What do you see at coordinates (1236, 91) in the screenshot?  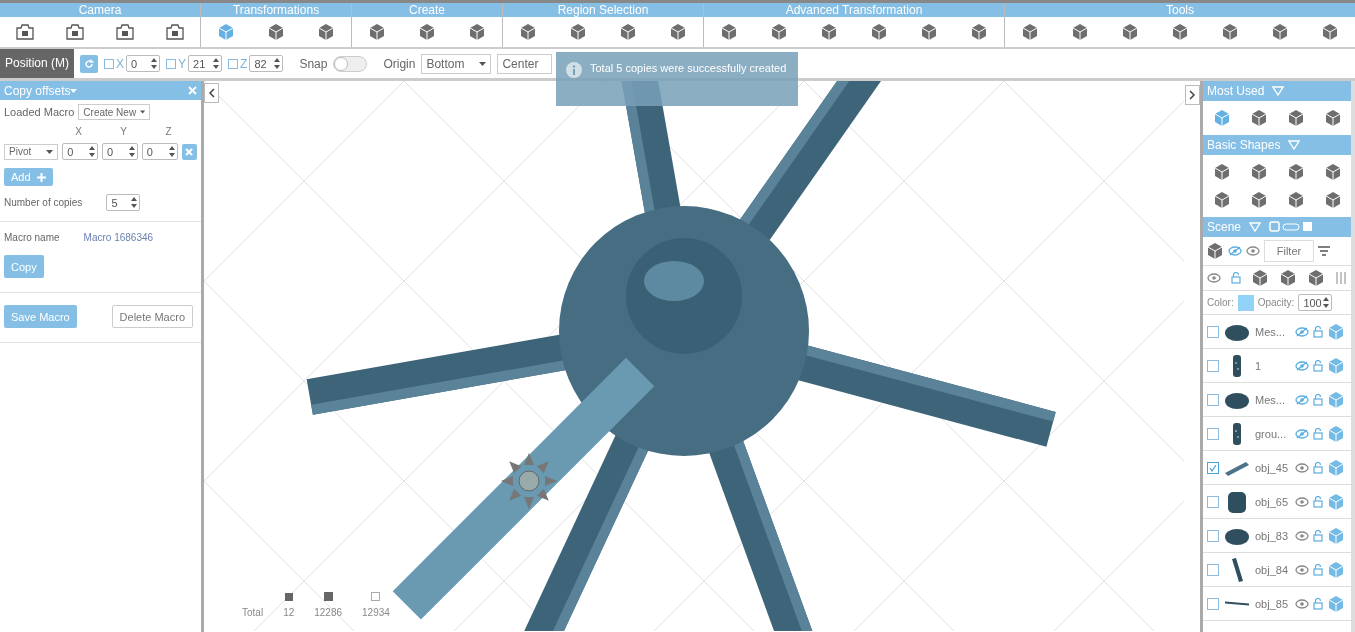 I see `panel-title: Most Used` at bounding box center [1236, 91].